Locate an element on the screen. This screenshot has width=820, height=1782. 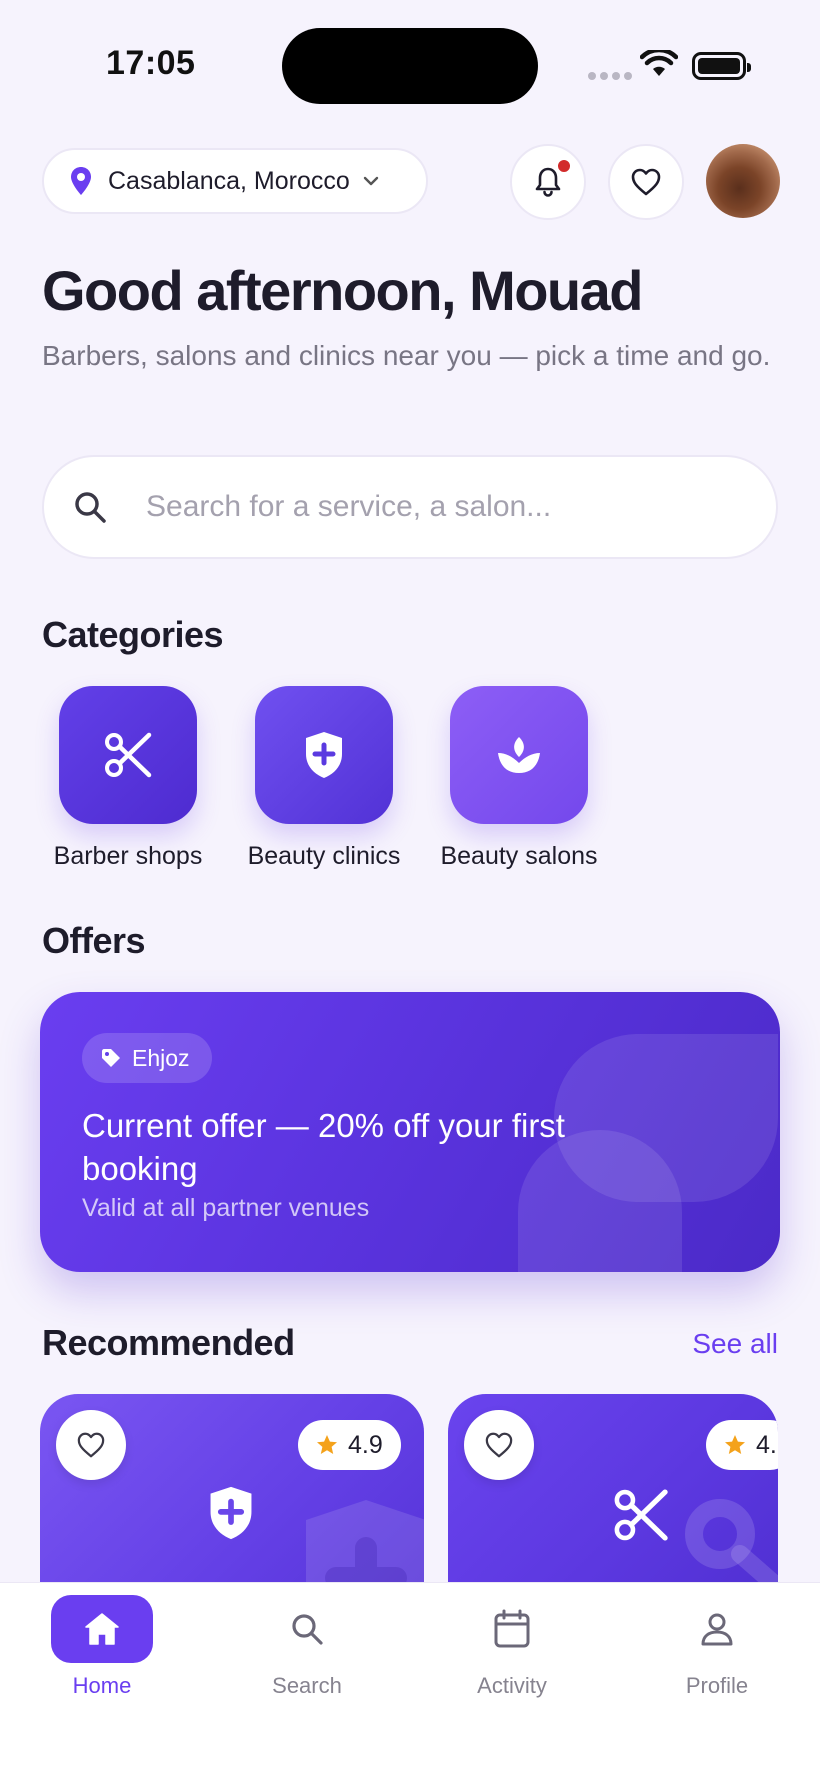
category-barber-shops: Barber shops is located at coordinates (128, 778).